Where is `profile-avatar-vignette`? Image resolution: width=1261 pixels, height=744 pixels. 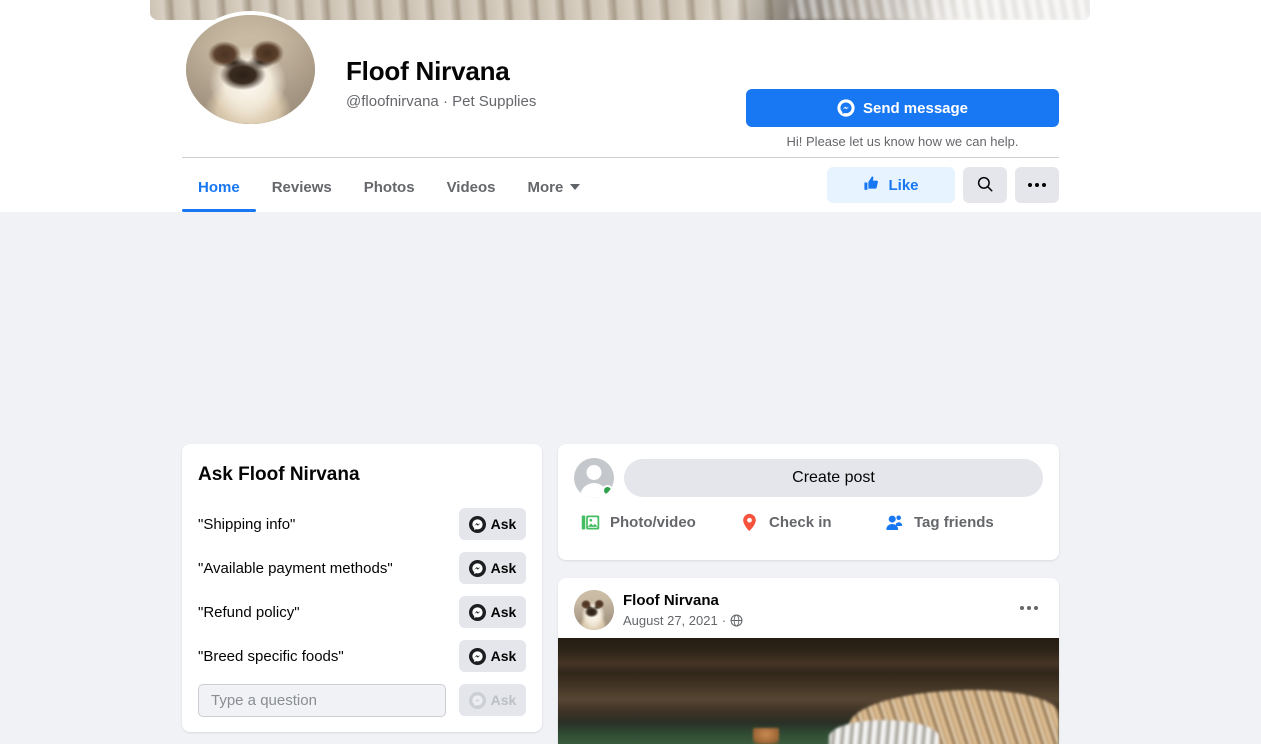 profile-avatar-vignette is located at coordinates (250, 69).